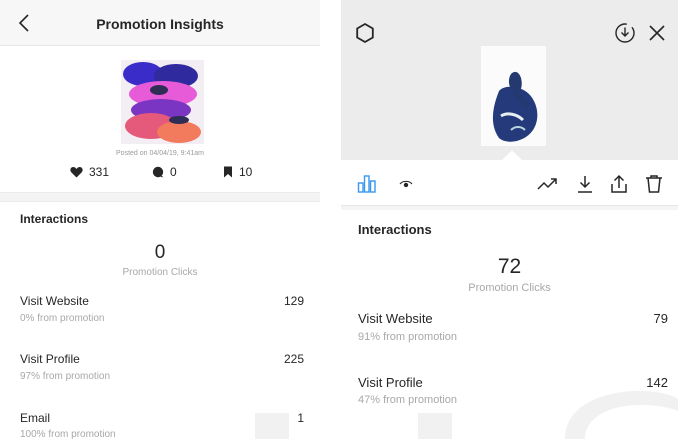  What do you see at coordinates (619, 184) in the screenshot?
I see `share-icon` at bounding box center [619, 184].